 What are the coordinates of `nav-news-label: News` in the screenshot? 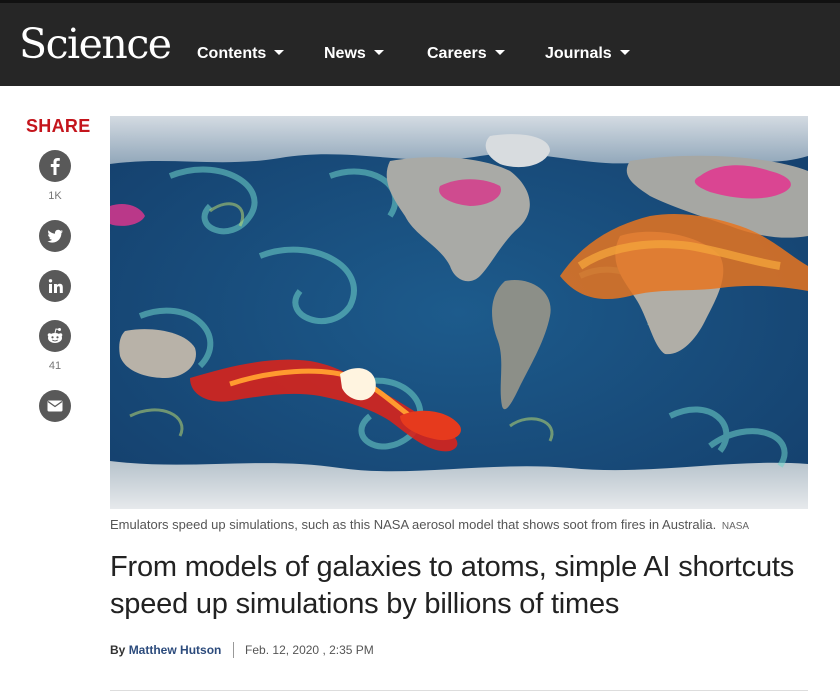 It's located at (345, 53).